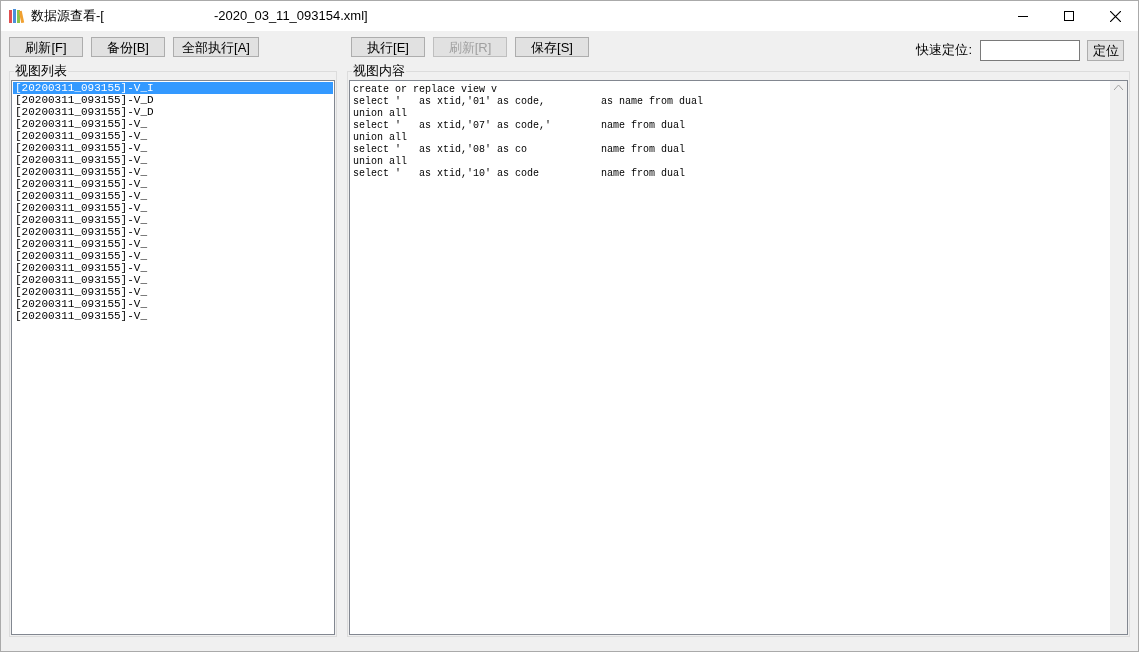 This screenshot has width=1139, height=652. Describe the element at coordinates (1105, 50) in the screenshot. I see `locate-button: 定位` at that location.